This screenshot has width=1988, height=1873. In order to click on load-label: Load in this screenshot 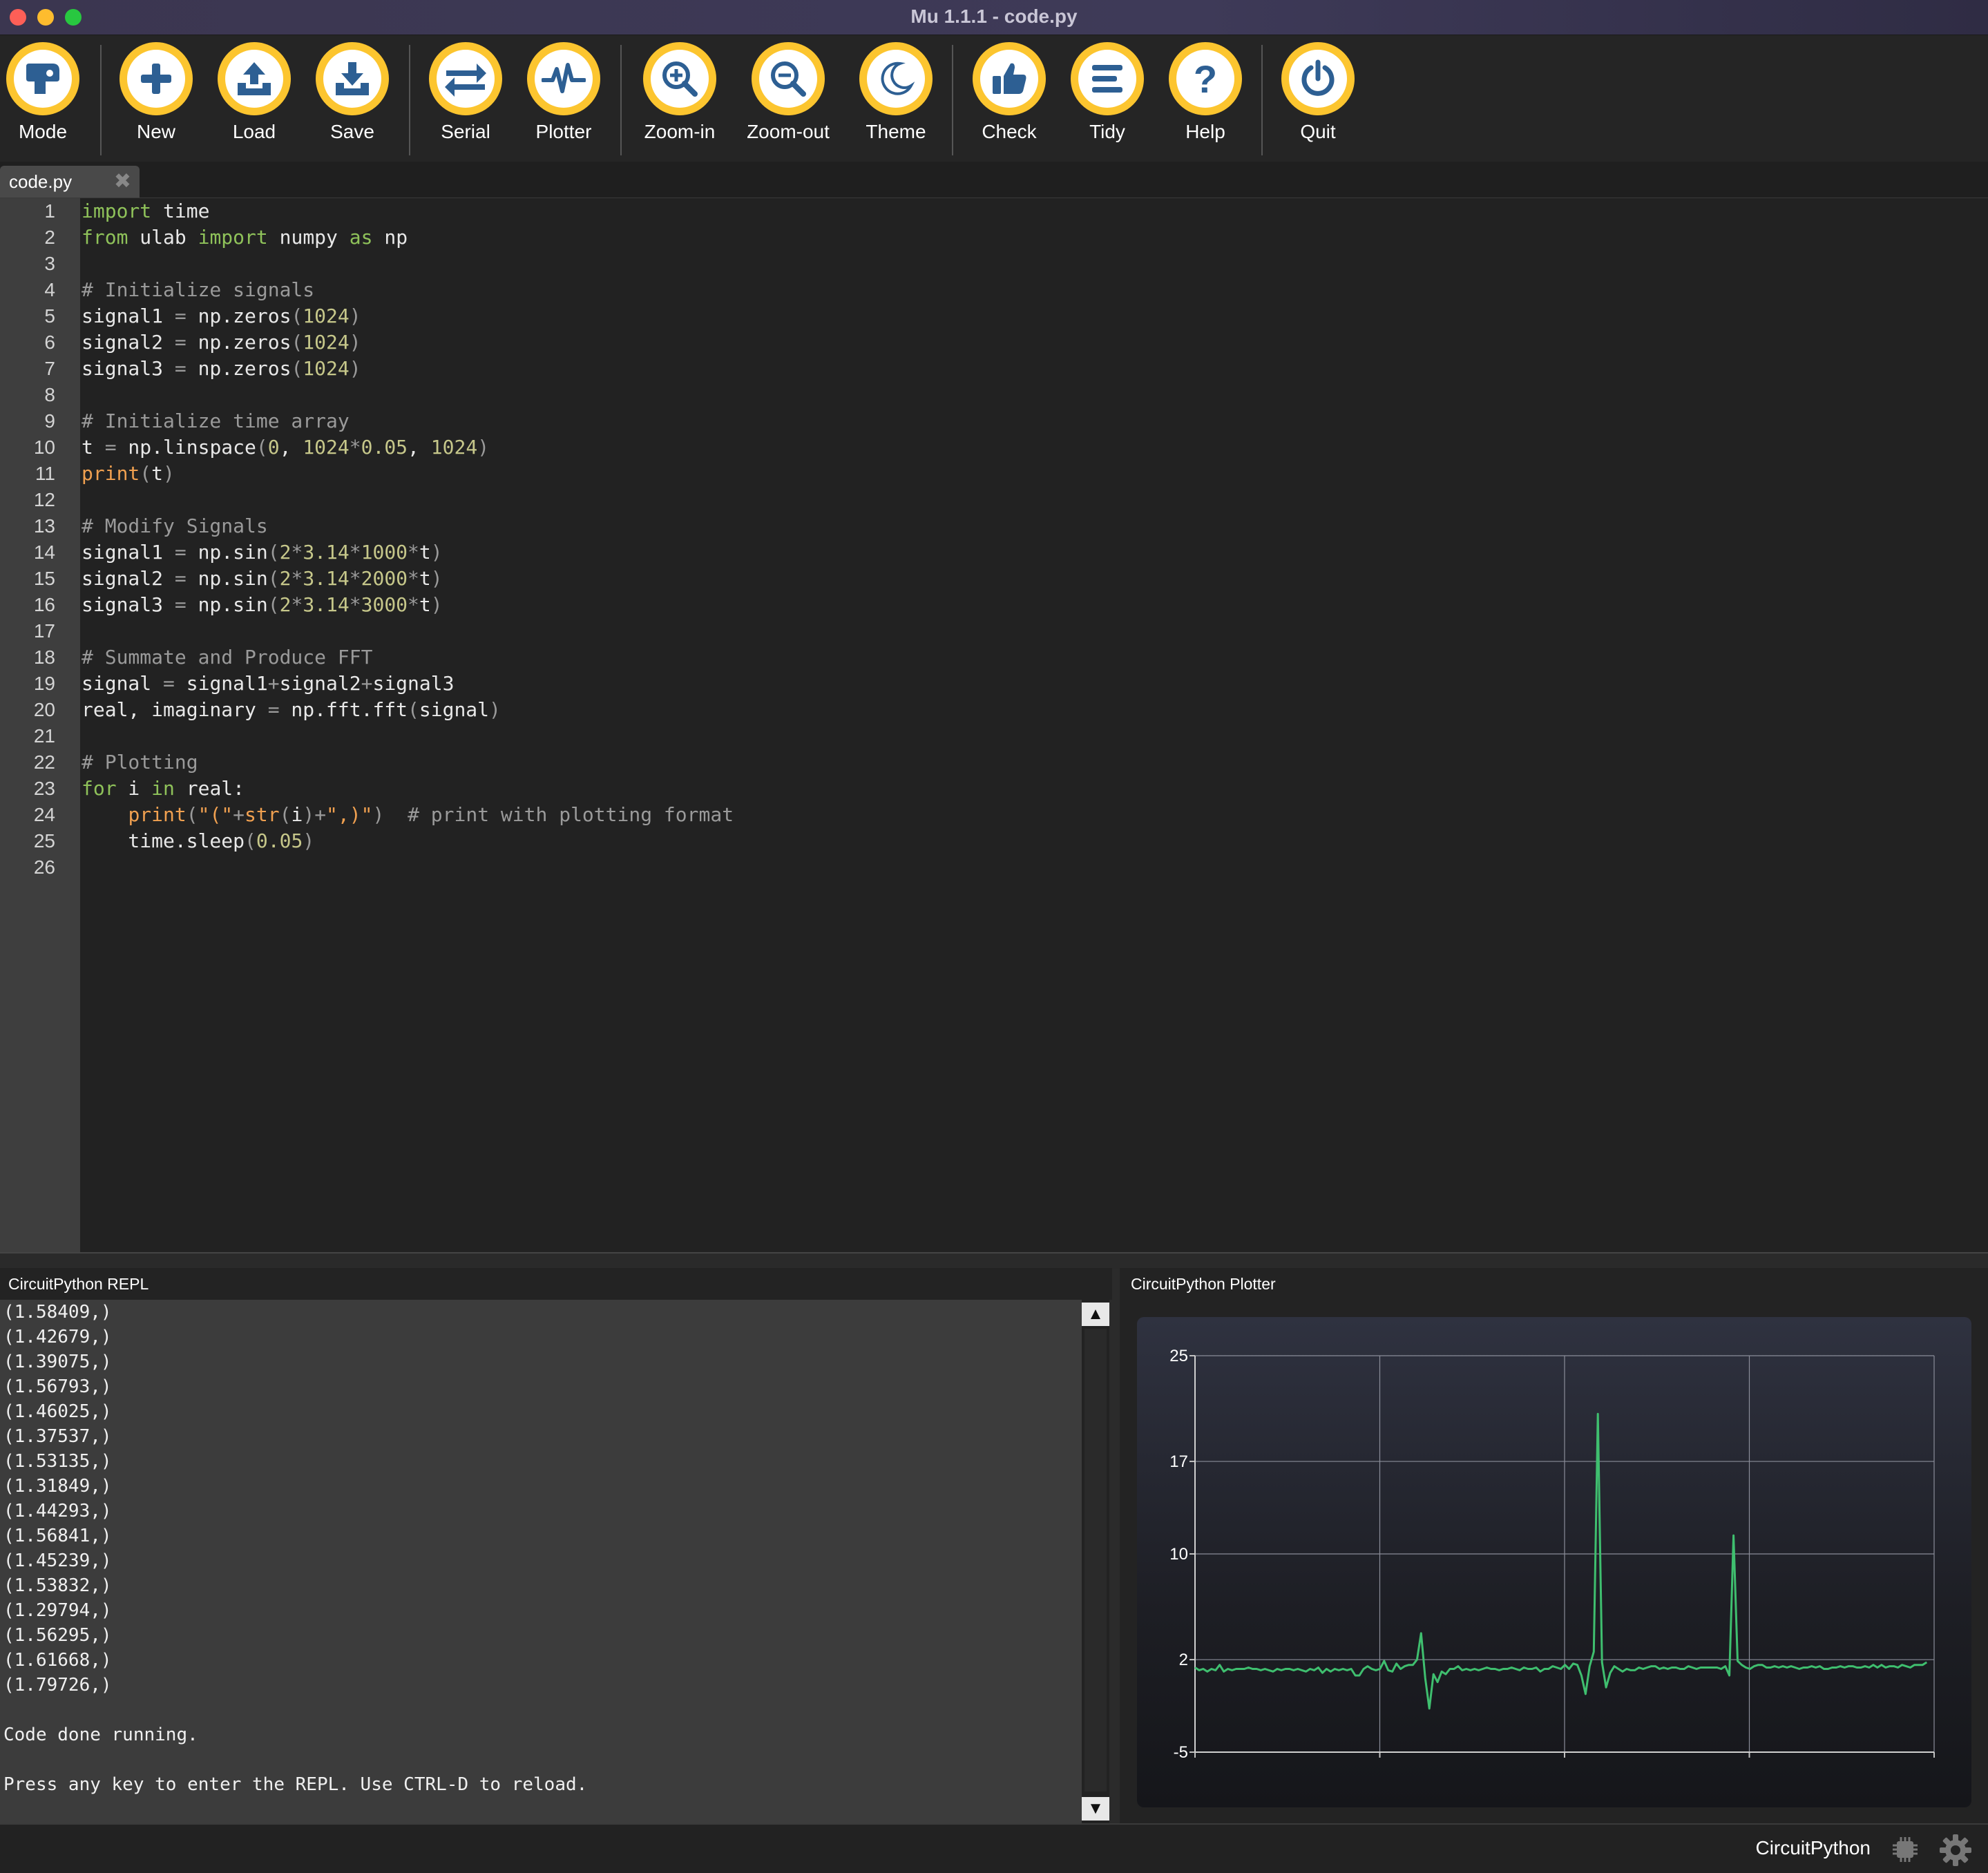, I will do `click(254, 131)`.